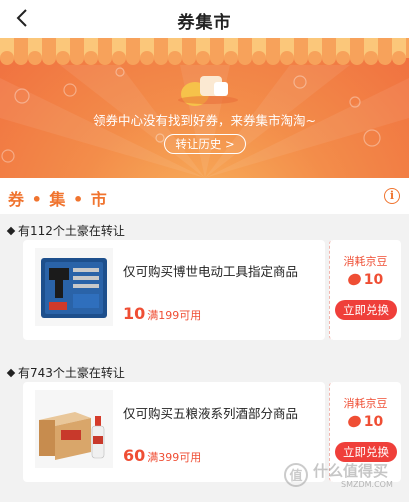 Image resolution: width=409 pixels, height=502 pixels. I want to click on coupon-condition: 满399可用, so click(174, 457).